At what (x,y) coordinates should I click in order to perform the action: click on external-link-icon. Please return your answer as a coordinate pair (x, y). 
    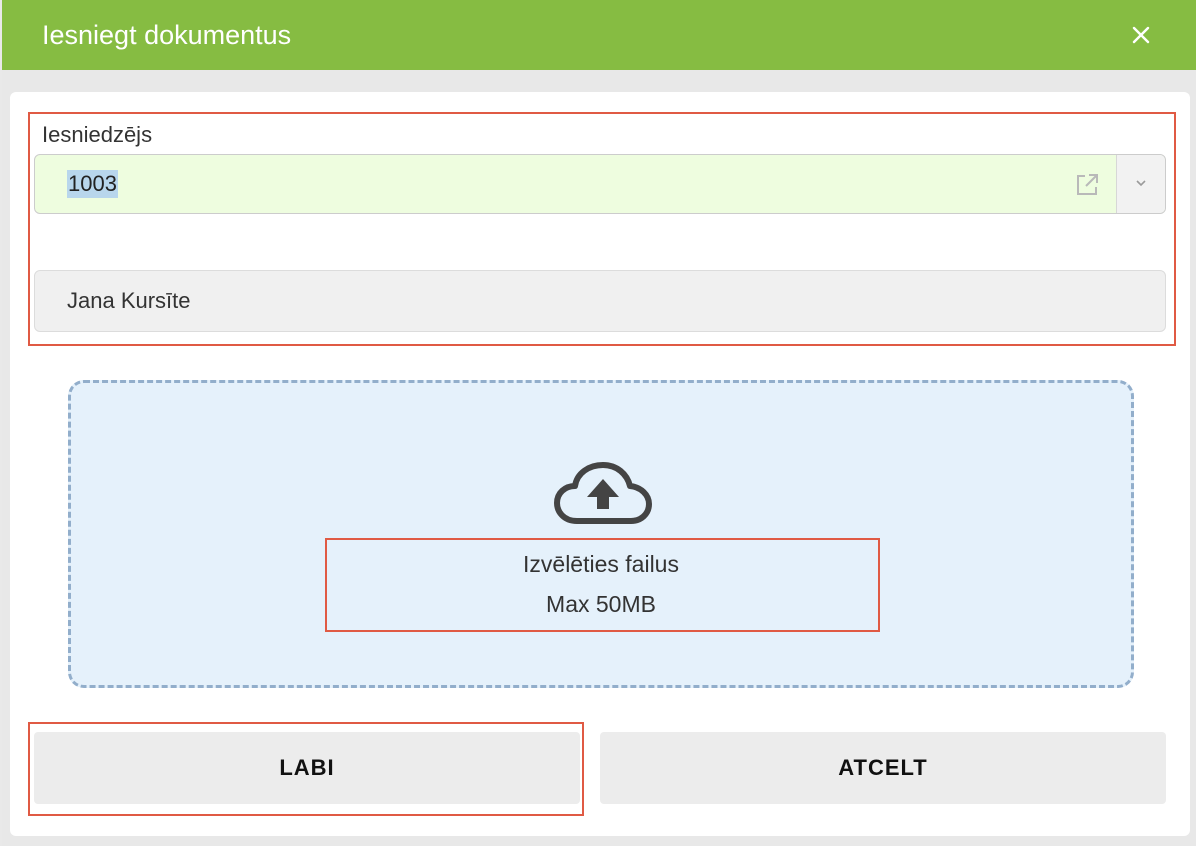
    Looking at the image, I should click on (1087, 185).